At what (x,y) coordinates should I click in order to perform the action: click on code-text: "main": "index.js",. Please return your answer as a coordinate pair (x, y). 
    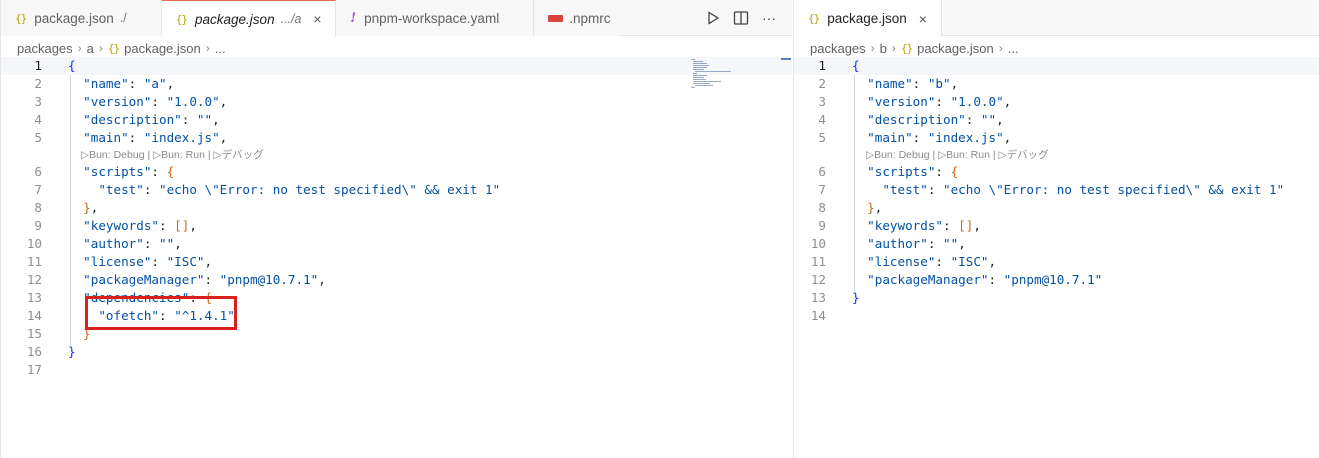
    Looking at the image, I should click on (939, 137).